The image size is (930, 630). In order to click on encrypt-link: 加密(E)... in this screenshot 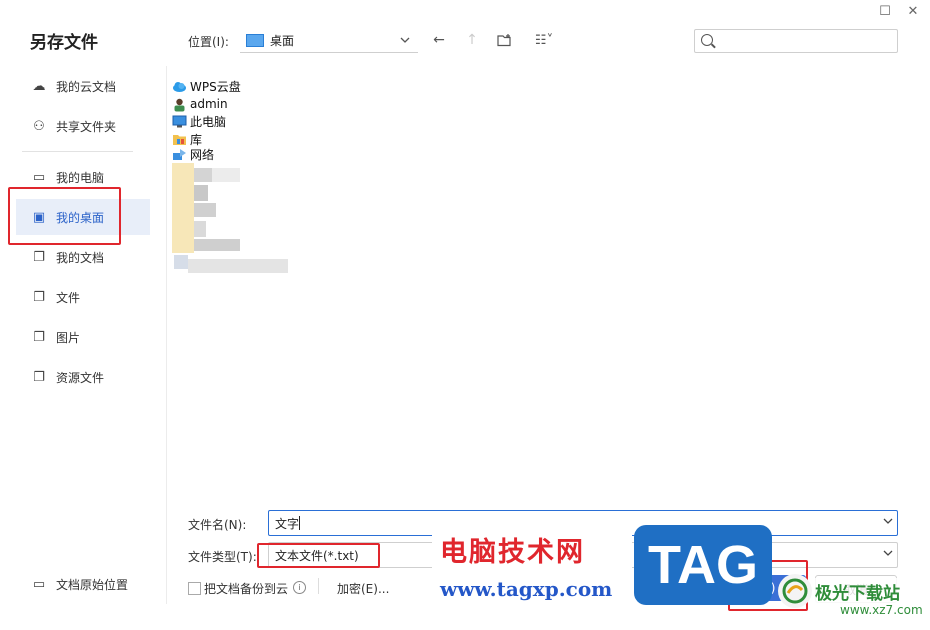, I will do `click(363, 588)`.